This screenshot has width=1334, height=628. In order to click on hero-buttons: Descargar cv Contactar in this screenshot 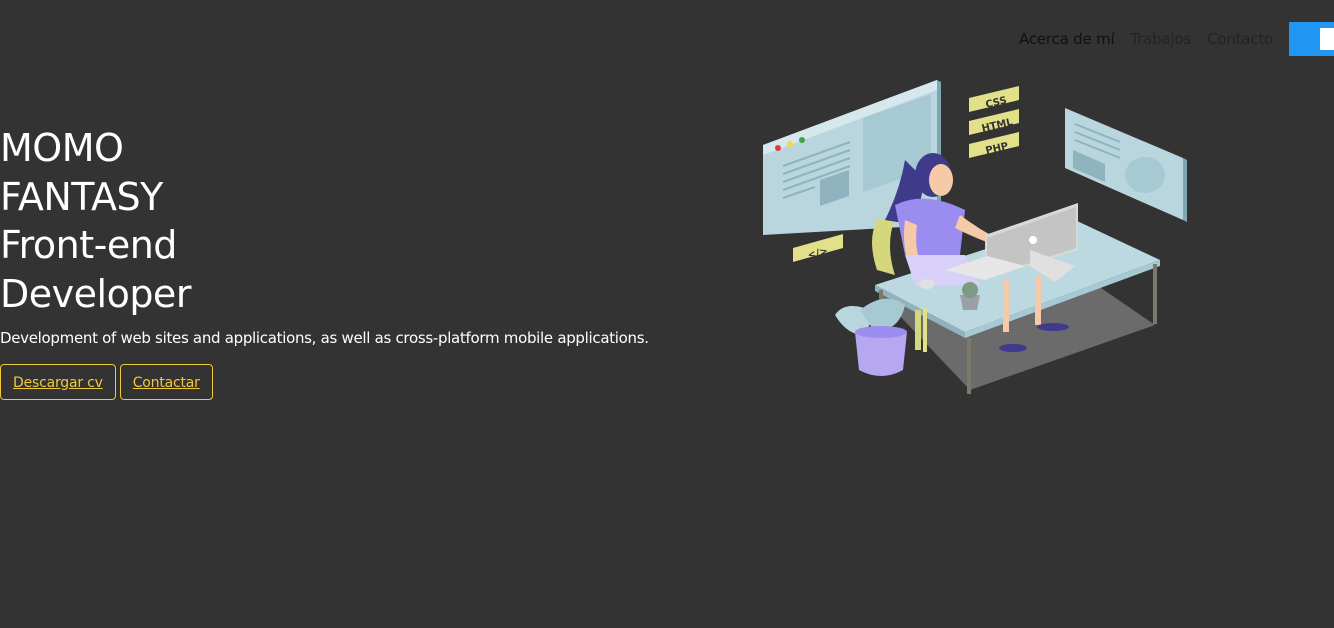, I will do `click(320, 382)`.